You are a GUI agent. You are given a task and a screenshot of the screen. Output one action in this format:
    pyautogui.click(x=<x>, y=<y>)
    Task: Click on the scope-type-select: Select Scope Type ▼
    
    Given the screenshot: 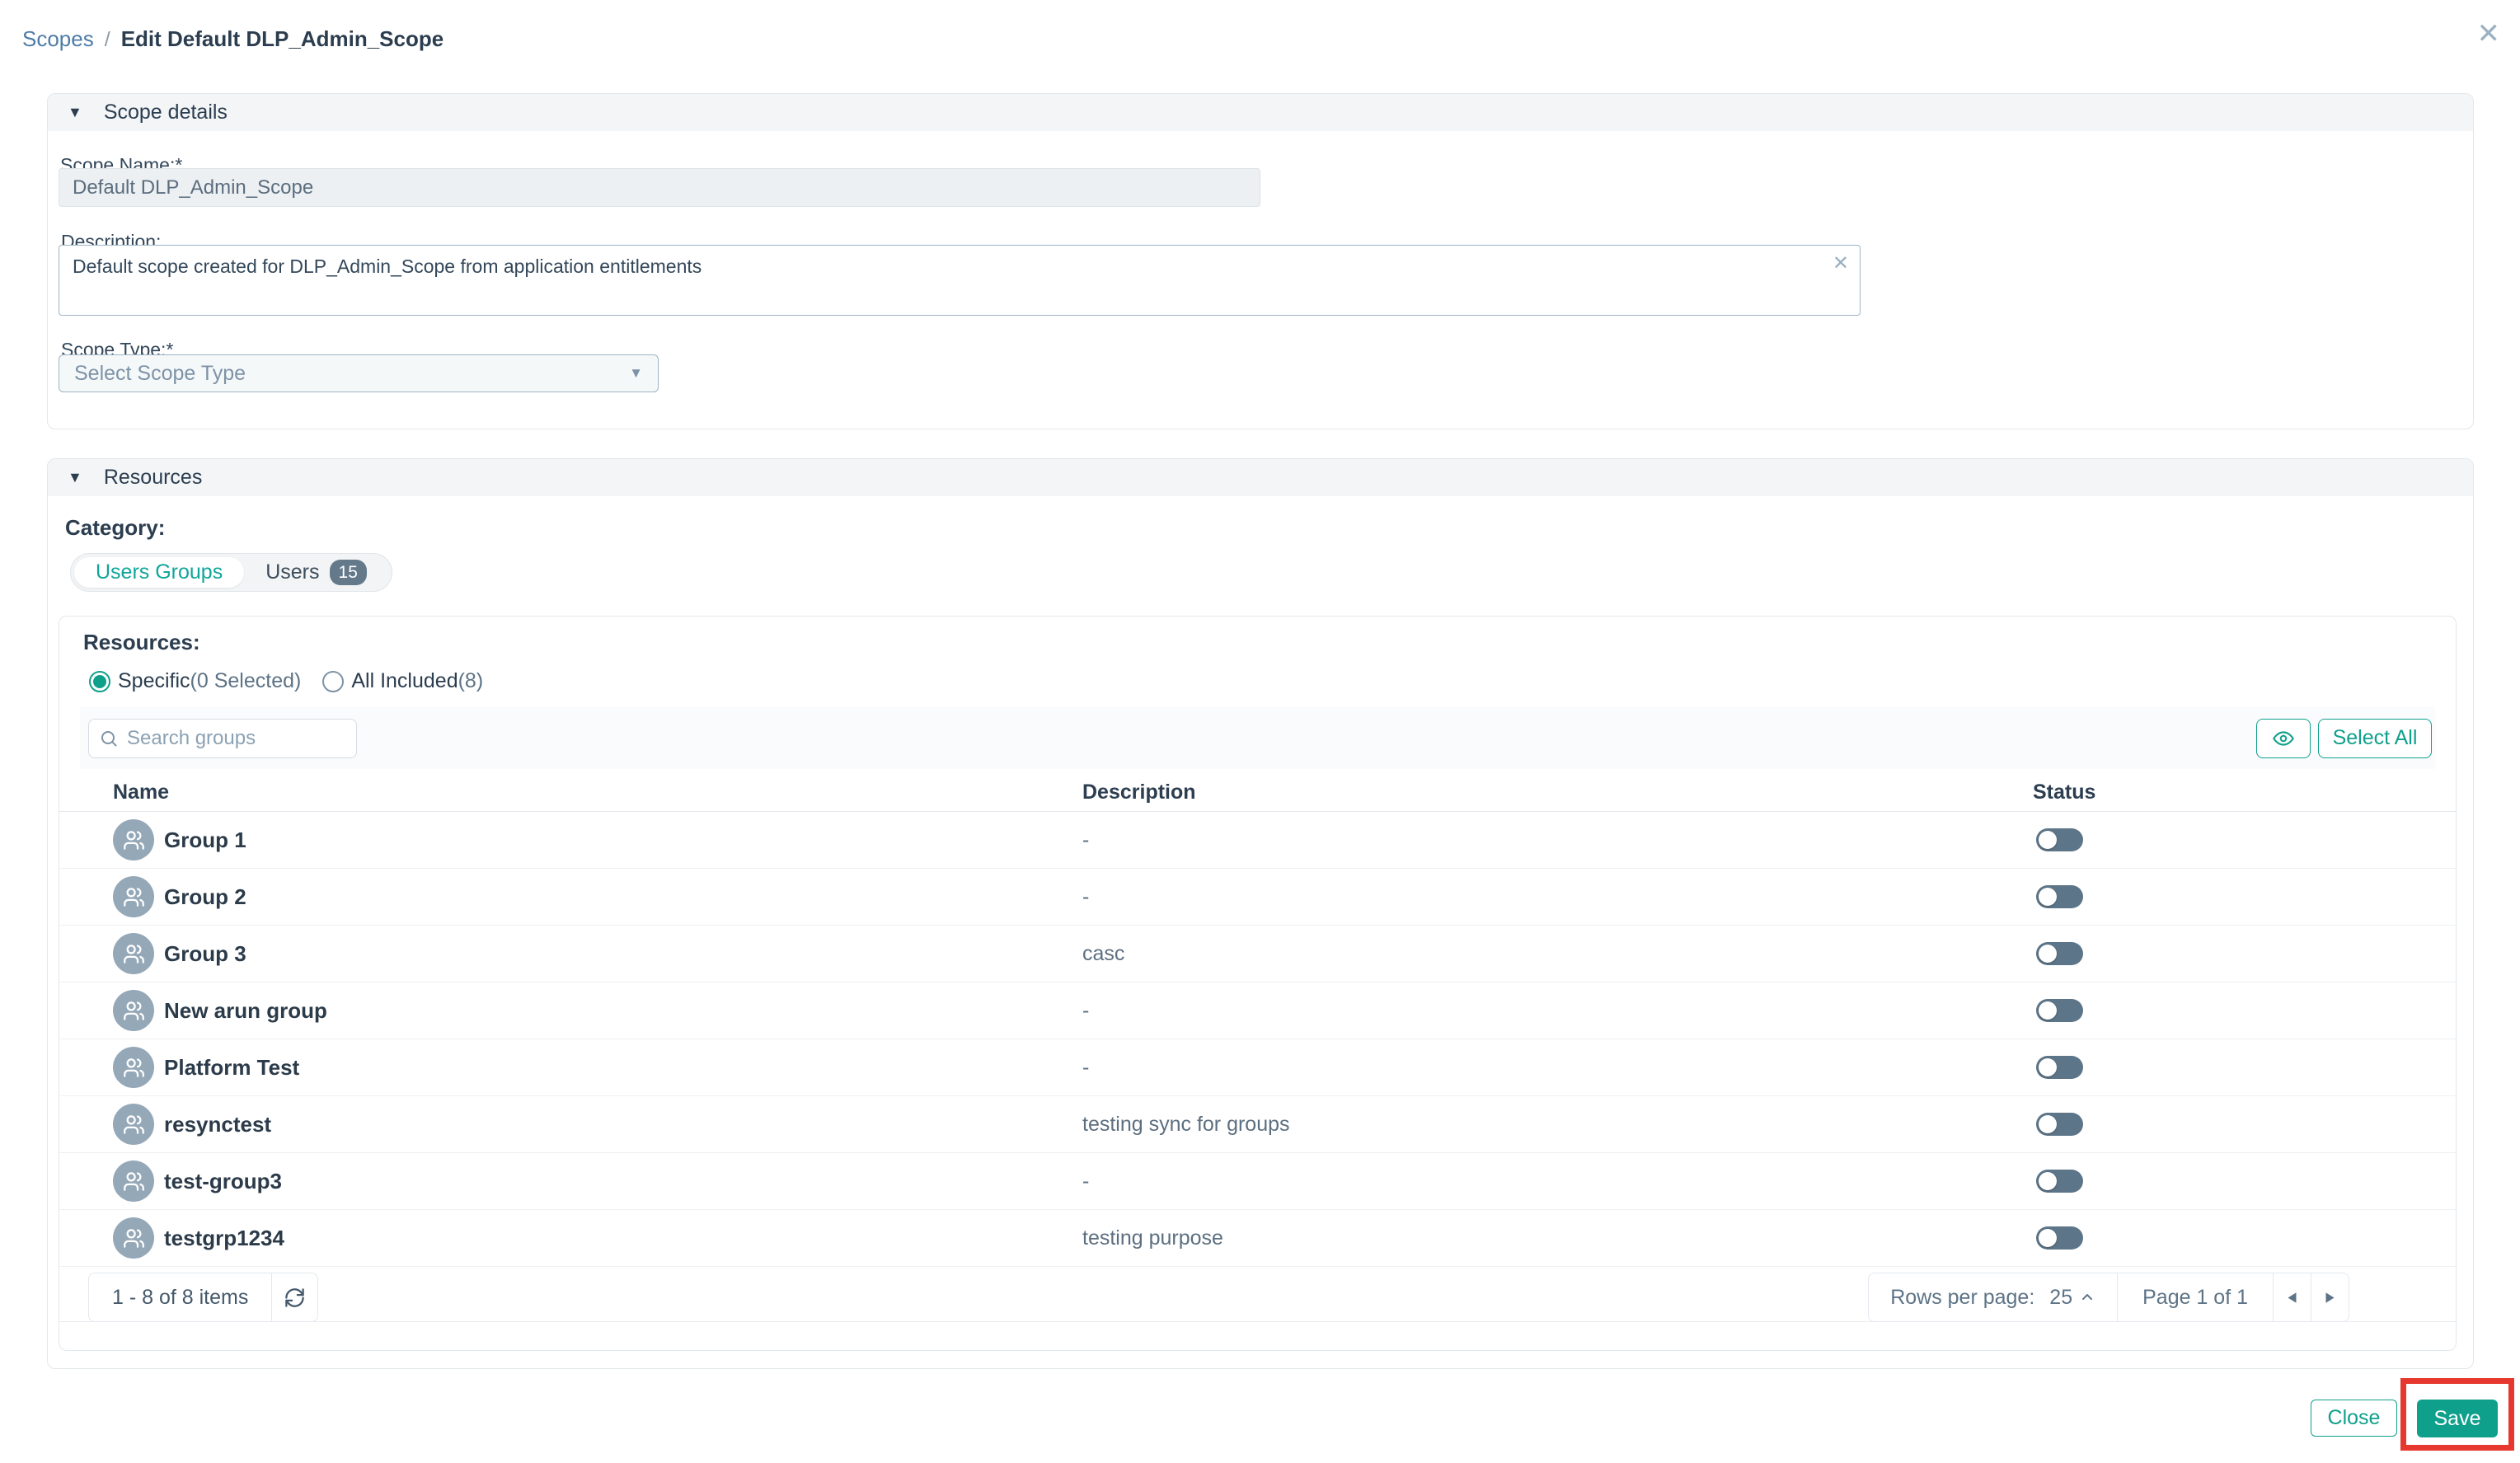 What is the action you would take?
    pyautogui.click(x=359, y=373)
    